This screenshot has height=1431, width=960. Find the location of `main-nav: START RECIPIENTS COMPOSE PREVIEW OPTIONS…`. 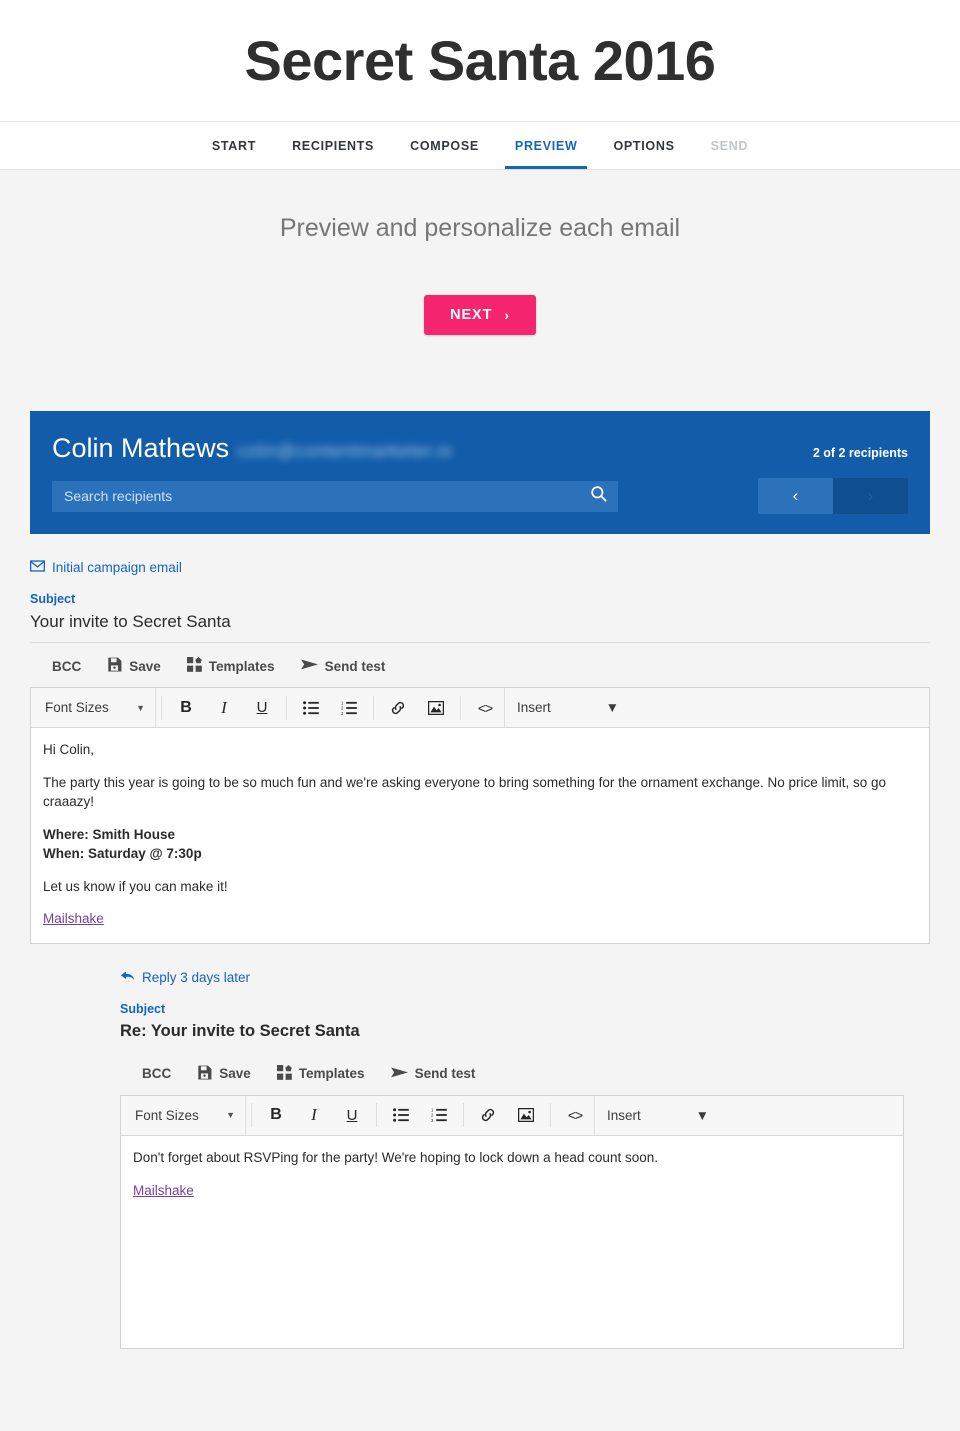

main-nav: START RECIPIENTS COMPOSE PREVIEW OPTIONS… is located at coordinates (480, 146).